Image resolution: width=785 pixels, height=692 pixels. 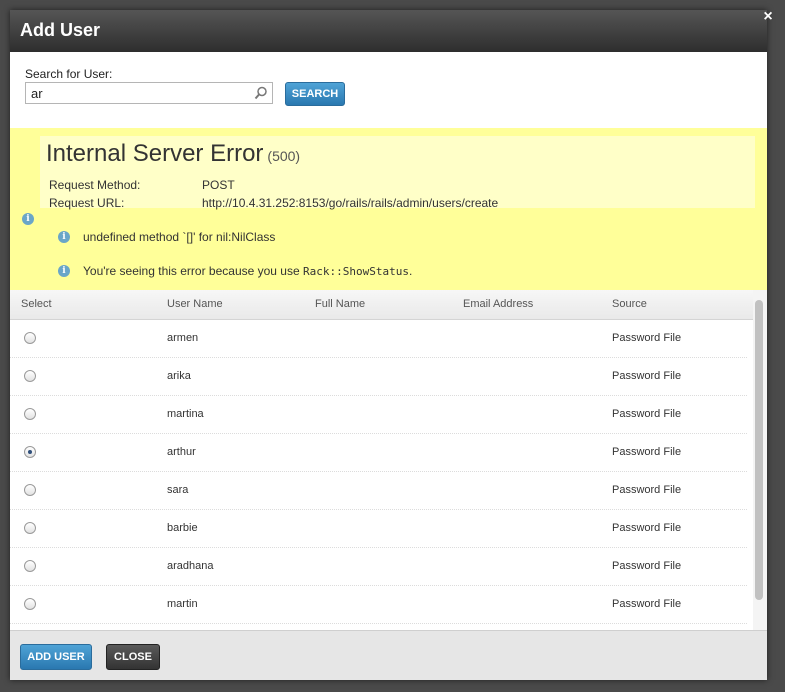 I want to click on dialog-title: Add User, so click(x=60, y=30).